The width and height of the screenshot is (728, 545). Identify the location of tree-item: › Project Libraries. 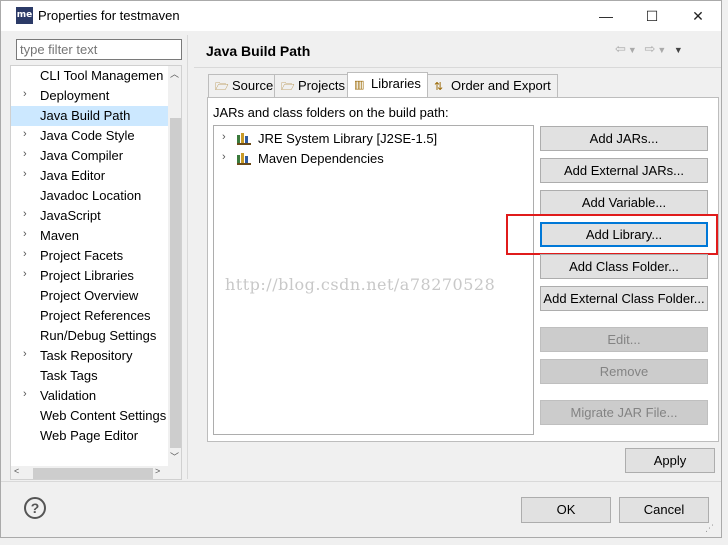
(89, 276).